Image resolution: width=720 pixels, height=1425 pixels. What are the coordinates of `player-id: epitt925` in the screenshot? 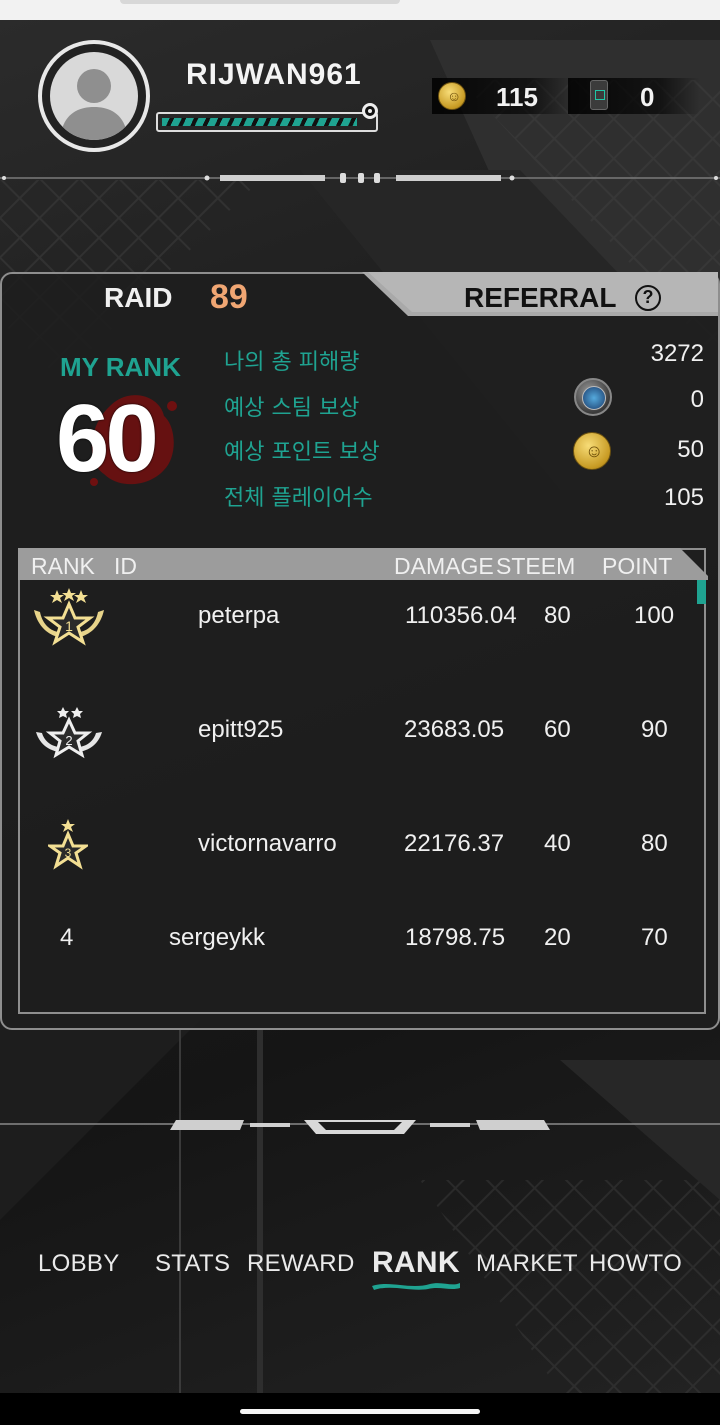 It's located at (241, 729).